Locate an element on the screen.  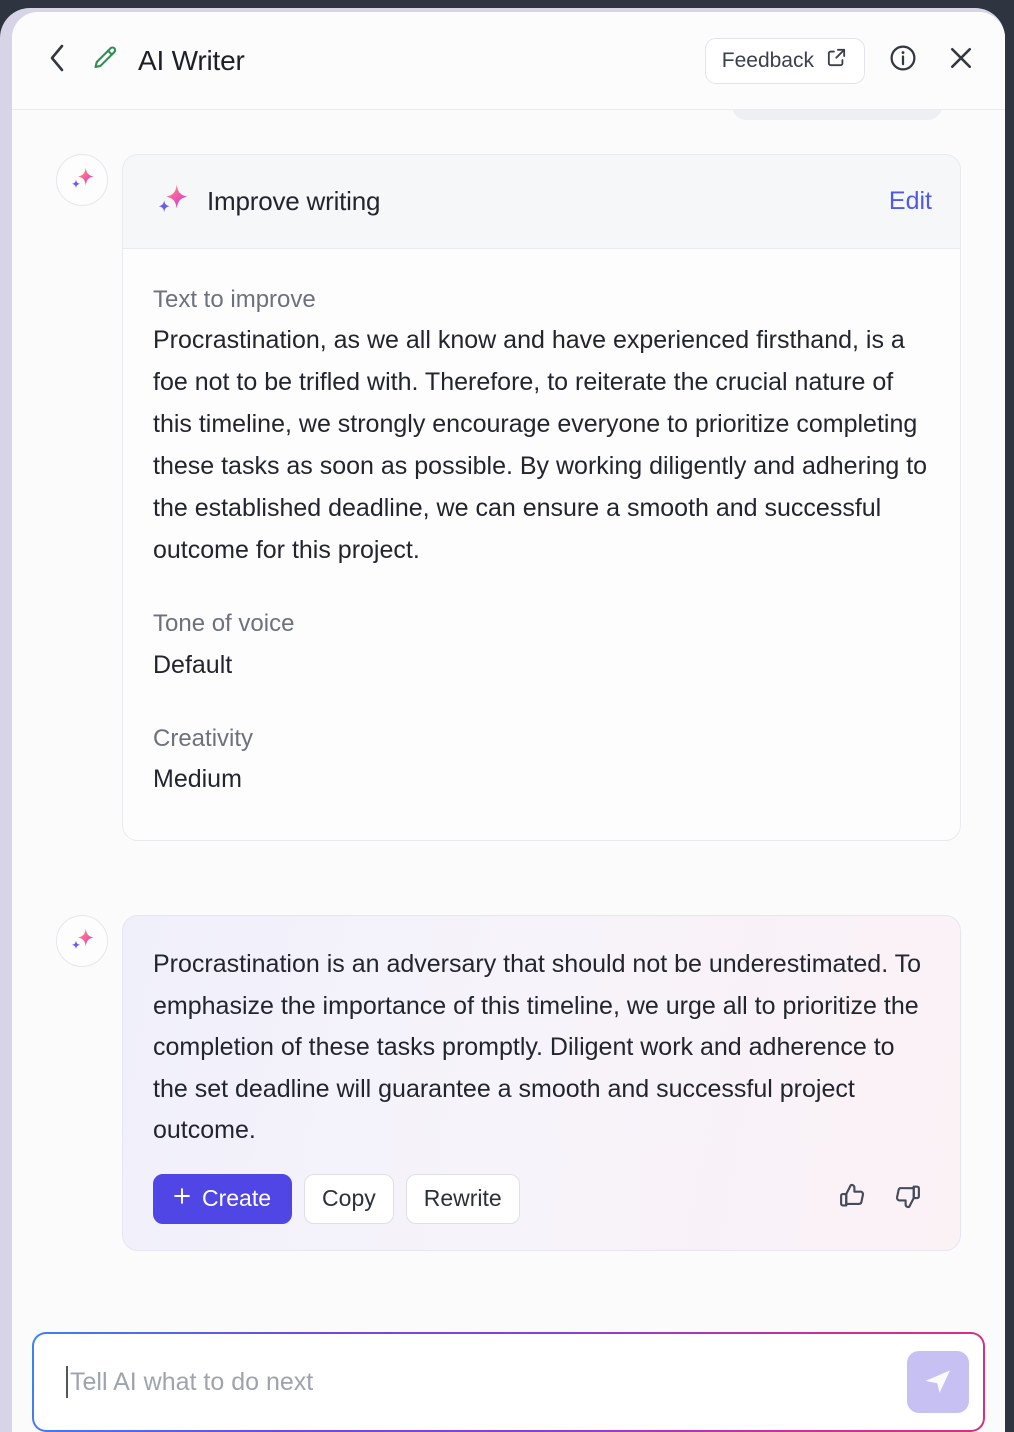
composer-gradient-border is located at coordinates (508, 1382).